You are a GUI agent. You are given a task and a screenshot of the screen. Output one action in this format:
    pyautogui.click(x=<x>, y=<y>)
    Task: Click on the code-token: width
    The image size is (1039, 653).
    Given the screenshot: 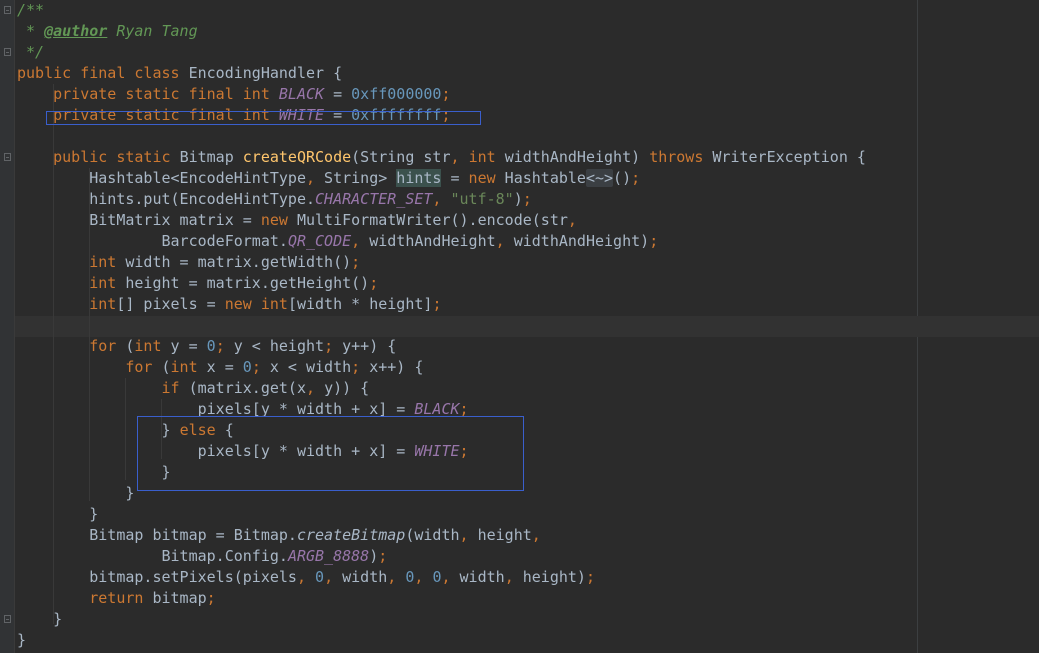 What is the action you would take?
    pyautogui.click(x=482, y=577)
    